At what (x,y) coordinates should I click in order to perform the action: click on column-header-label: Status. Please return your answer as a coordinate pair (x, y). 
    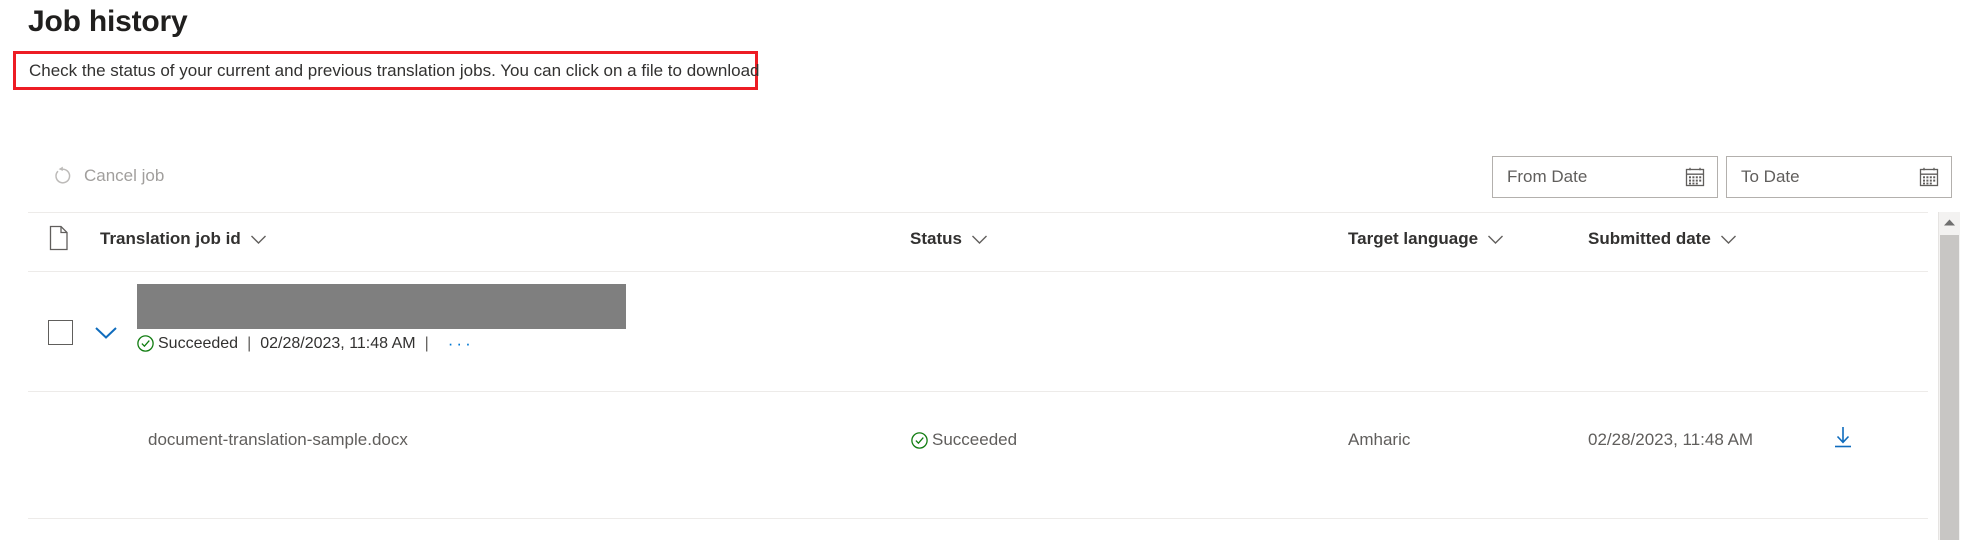
    Looking at the image, I should click on (936, 238).